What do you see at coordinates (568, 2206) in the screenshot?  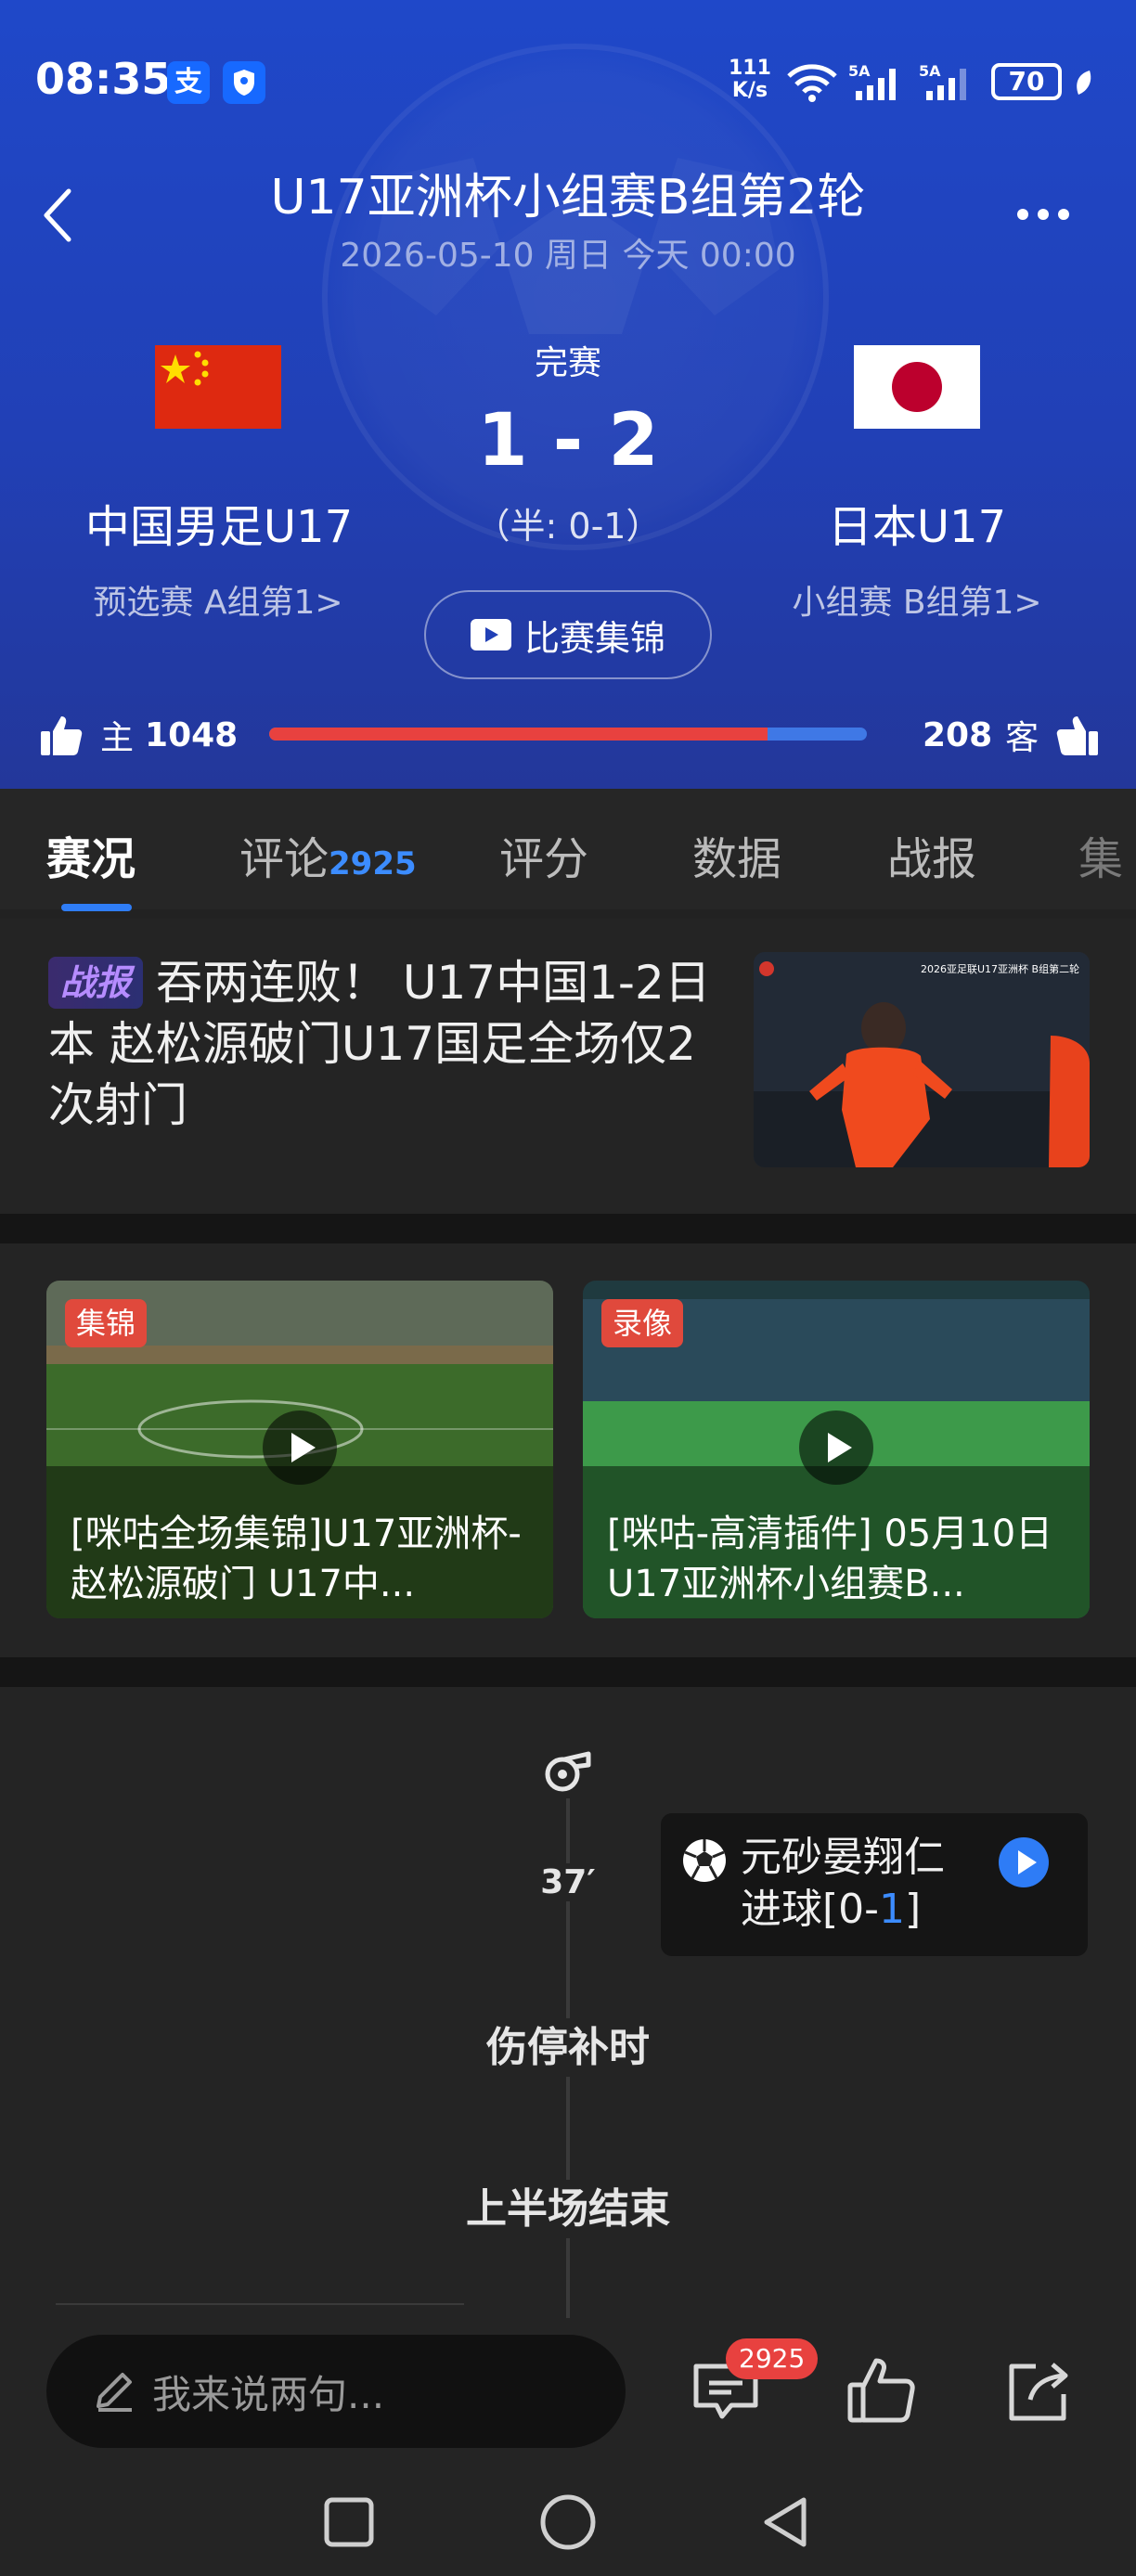 I see `first-half-end-label: 上半场结束` at bounding box center [568, 2206].